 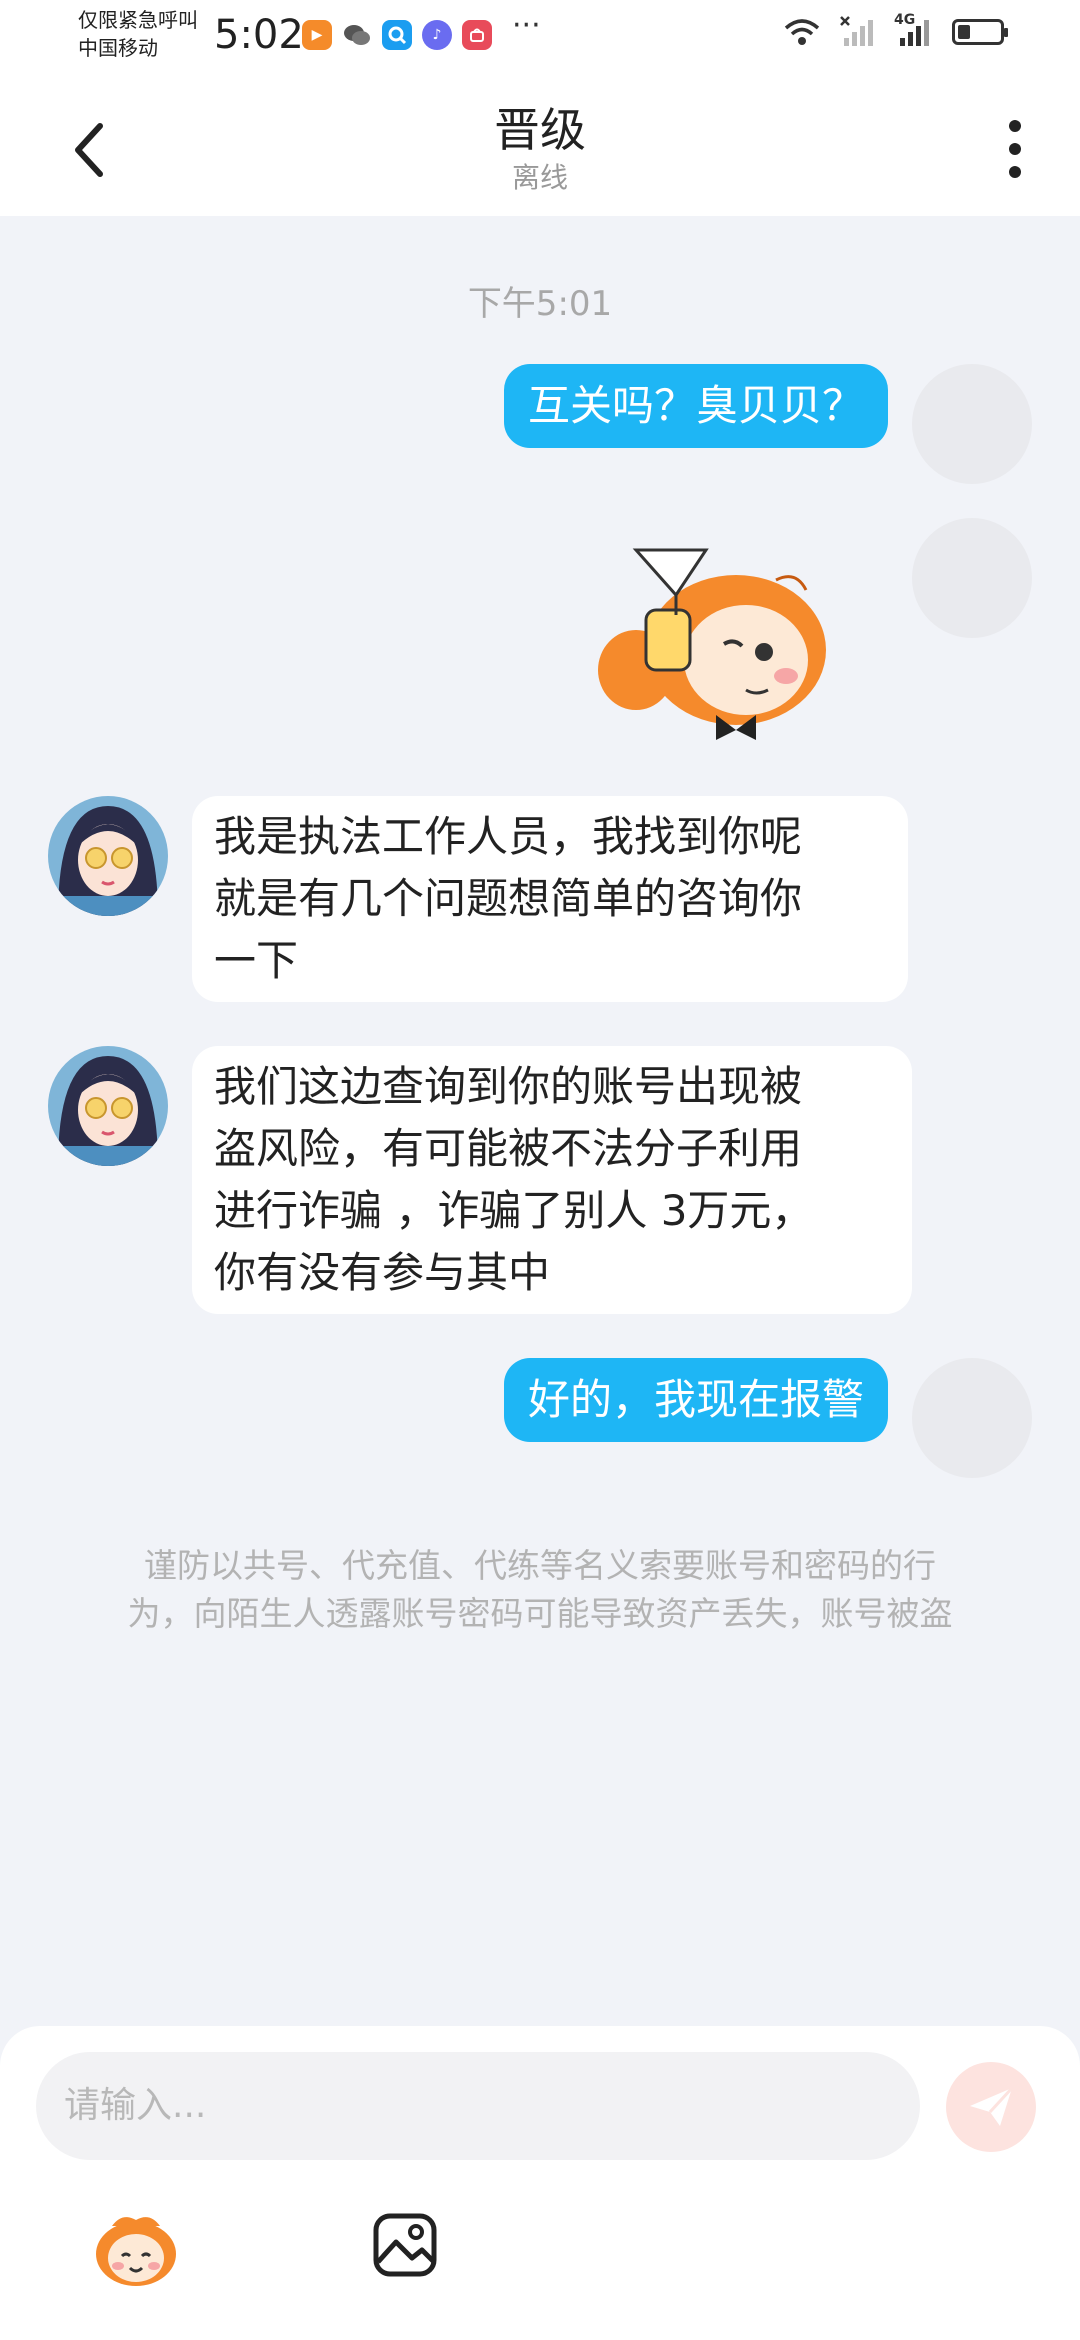 What do you see at coordinates (540, 1613) in the screenshot?
I see `notice-line: 为，向陌生人透露账号密码可能导致资产丢失，账号被盗` at bounding box center [540, 1613].